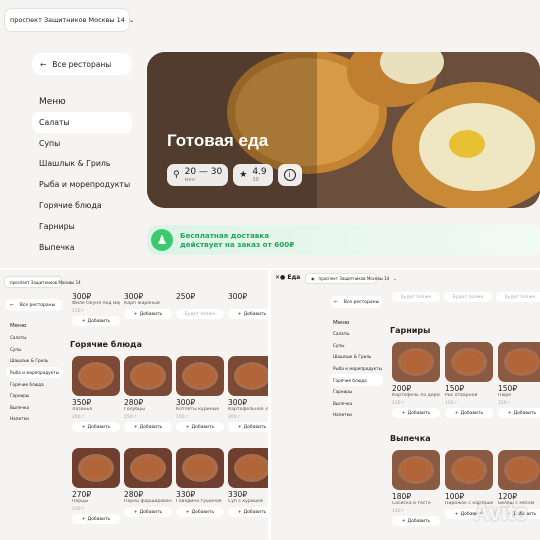 The height and width of the screenshot is (540, 540). What do you see at coordinates (253, 175) in the screenshot?
I see `rating-chip: ★ 4.9 39` at bounding box center [253, 175].